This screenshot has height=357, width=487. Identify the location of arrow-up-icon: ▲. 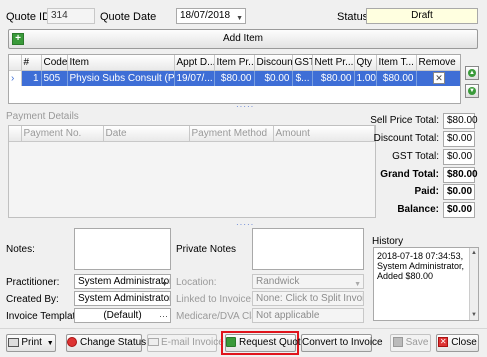
(472, 73).